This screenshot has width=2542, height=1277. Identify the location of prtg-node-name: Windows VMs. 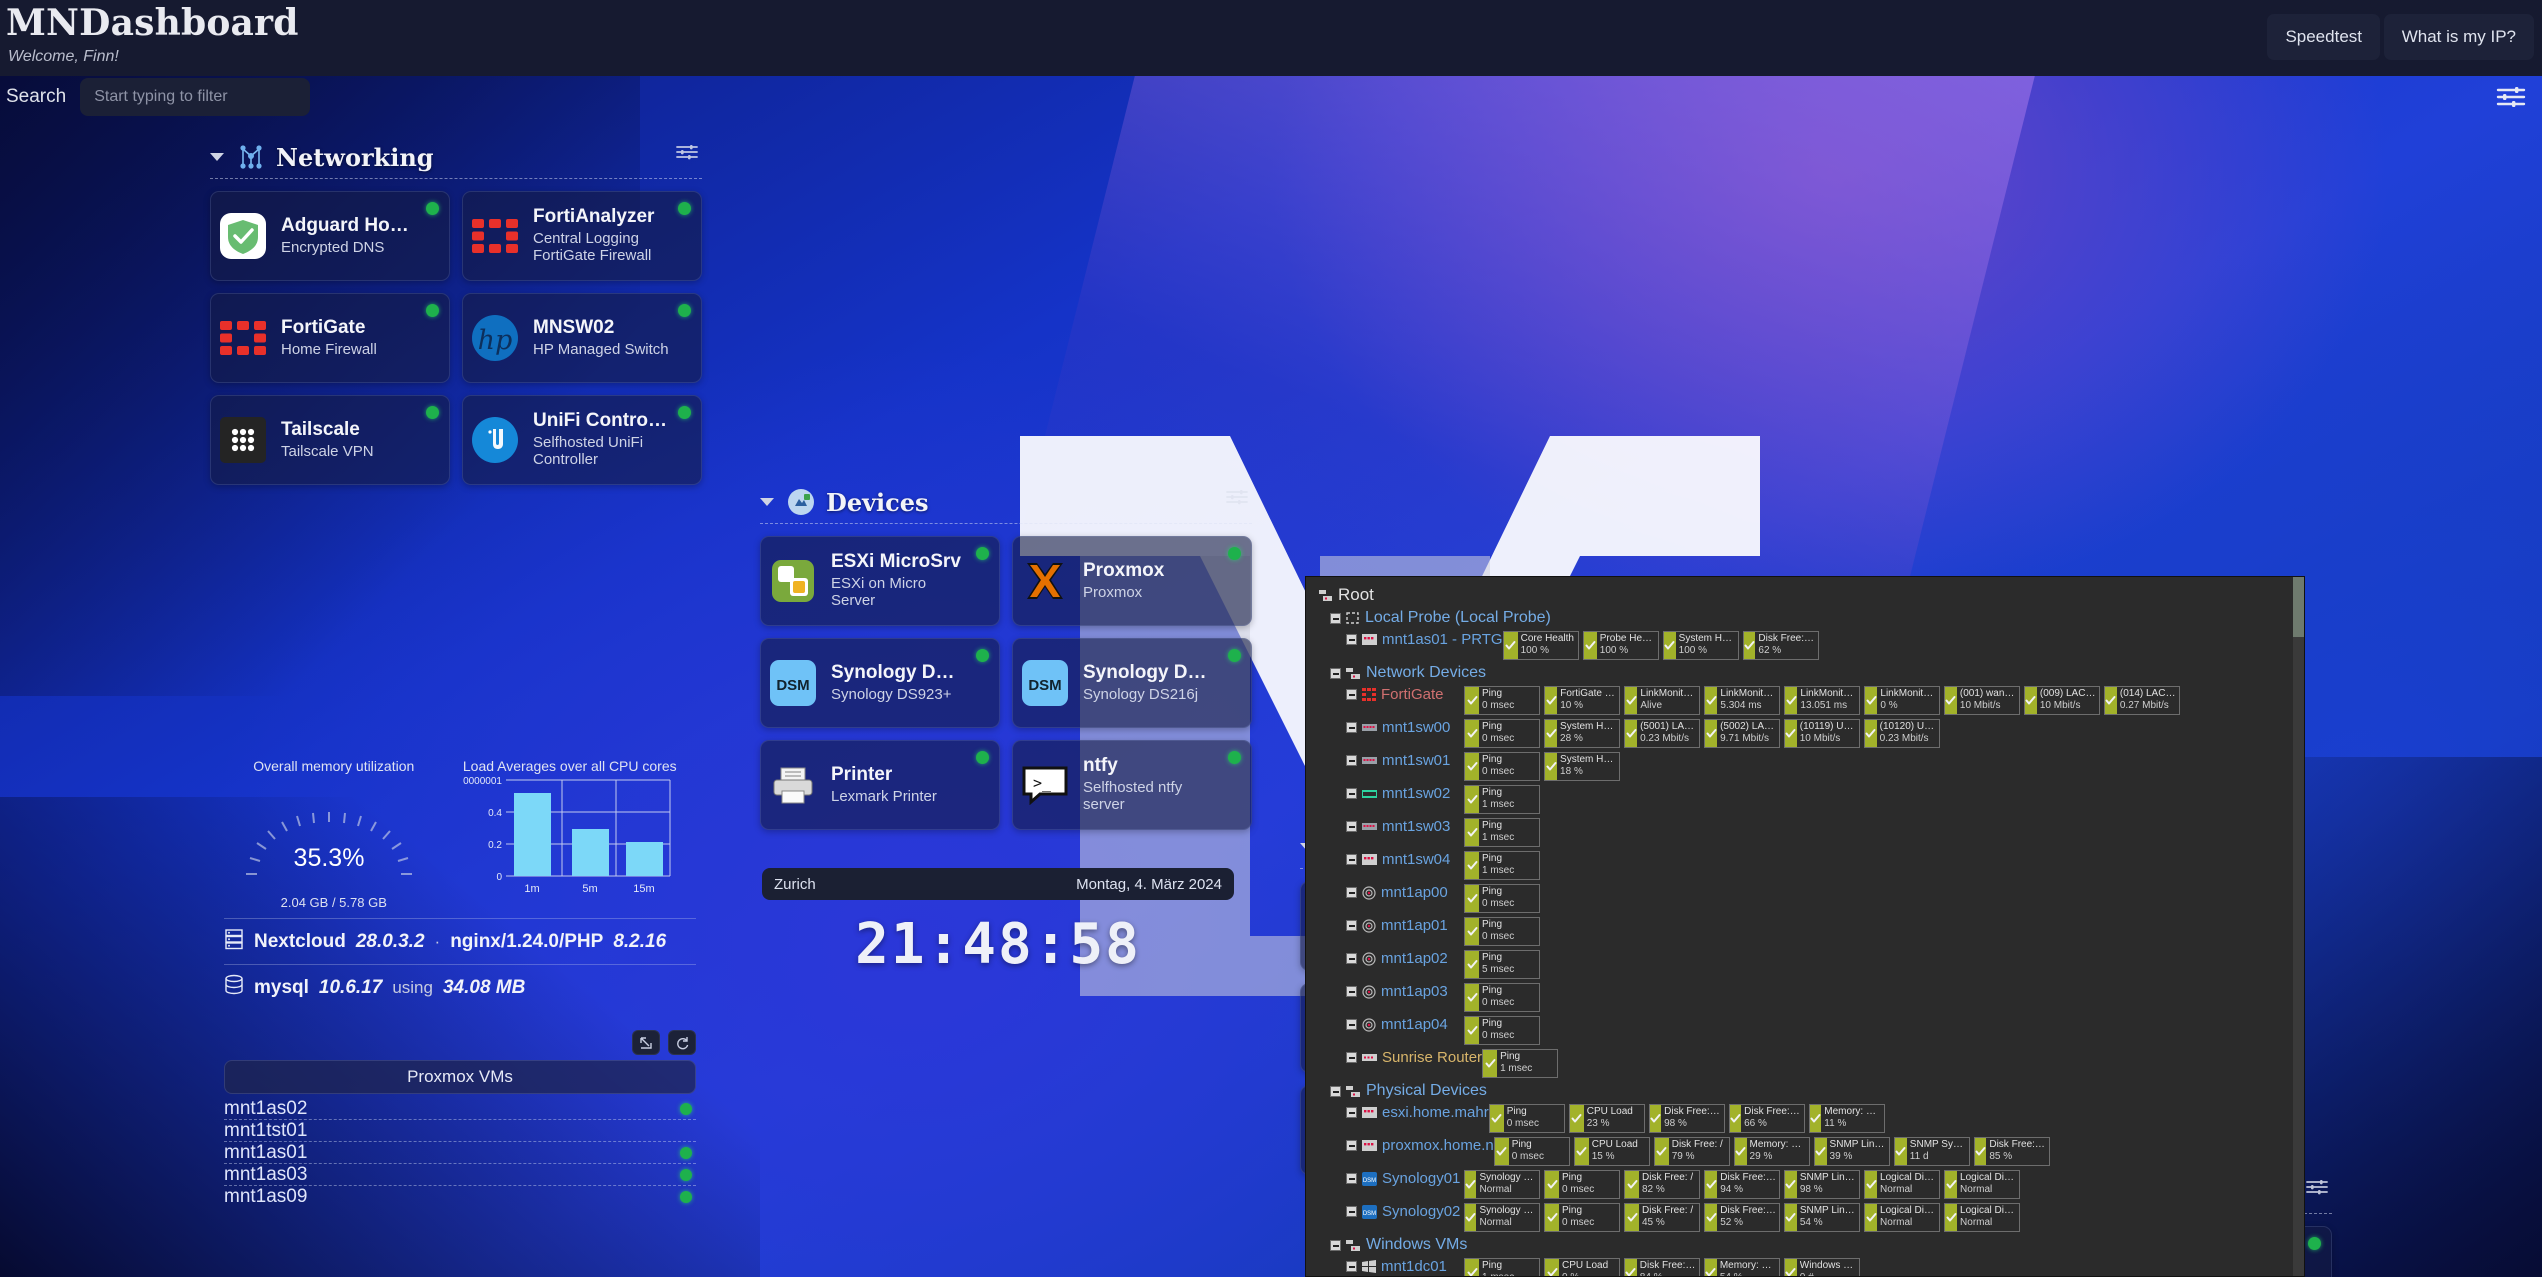
(1416, 1245).